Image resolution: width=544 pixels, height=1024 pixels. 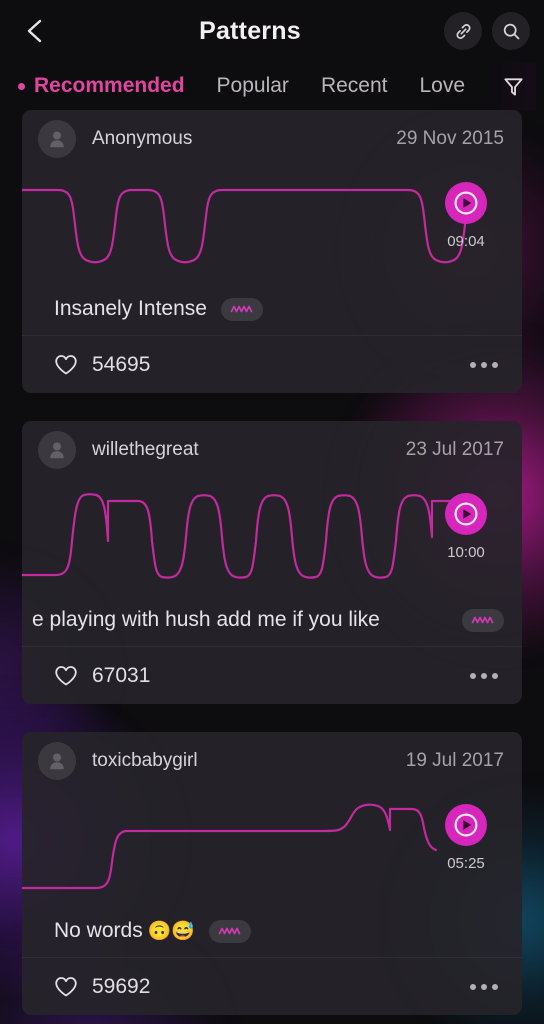 I want to click on top-app-bar: Patterns, so click(x=272, y=31).